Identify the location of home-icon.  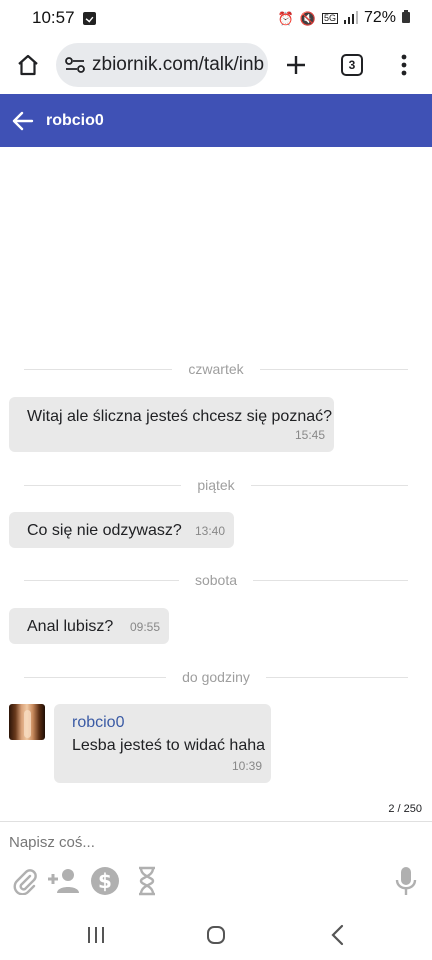
(28, 65).